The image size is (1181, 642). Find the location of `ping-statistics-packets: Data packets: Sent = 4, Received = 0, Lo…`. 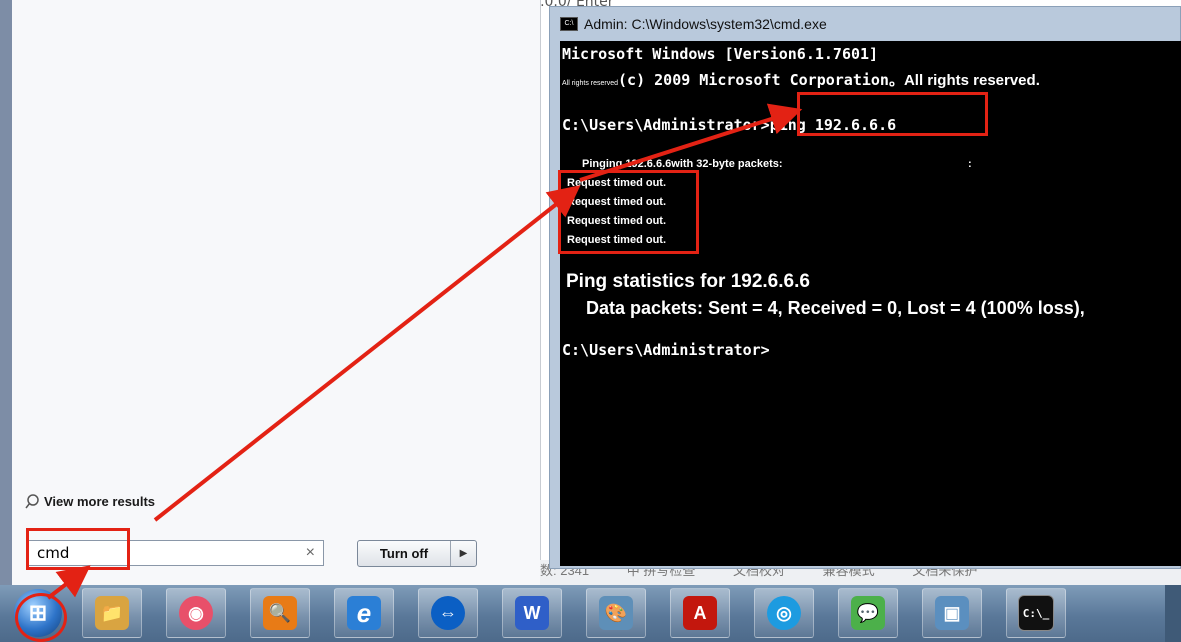

ping-statistics-packets: Data packets: Sent = 4, Received = 0, Lo… is located at coordinates (835, 308).